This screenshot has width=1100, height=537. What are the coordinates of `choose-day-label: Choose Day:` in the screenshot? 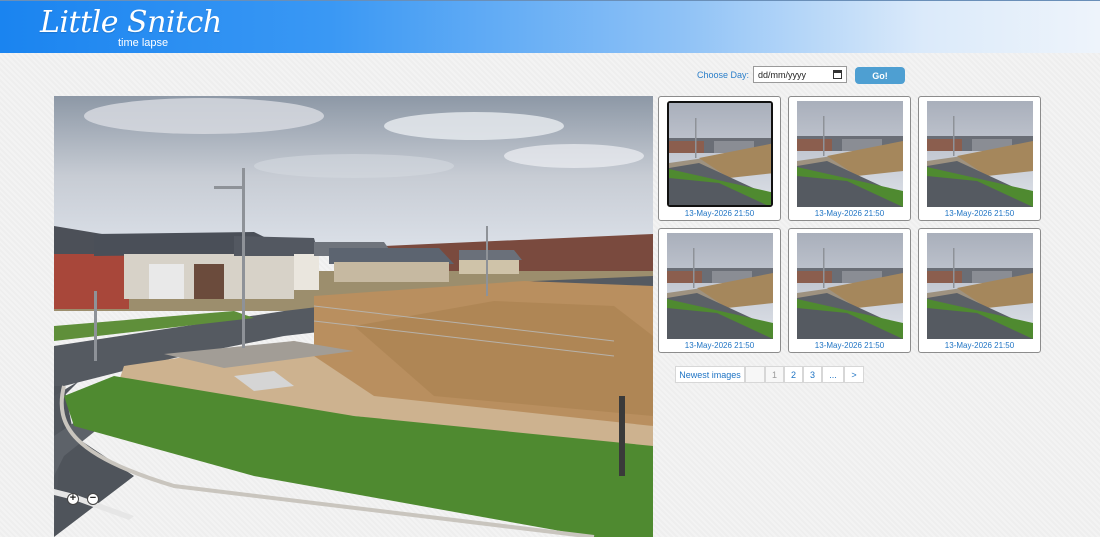 It's located at (723, 75).